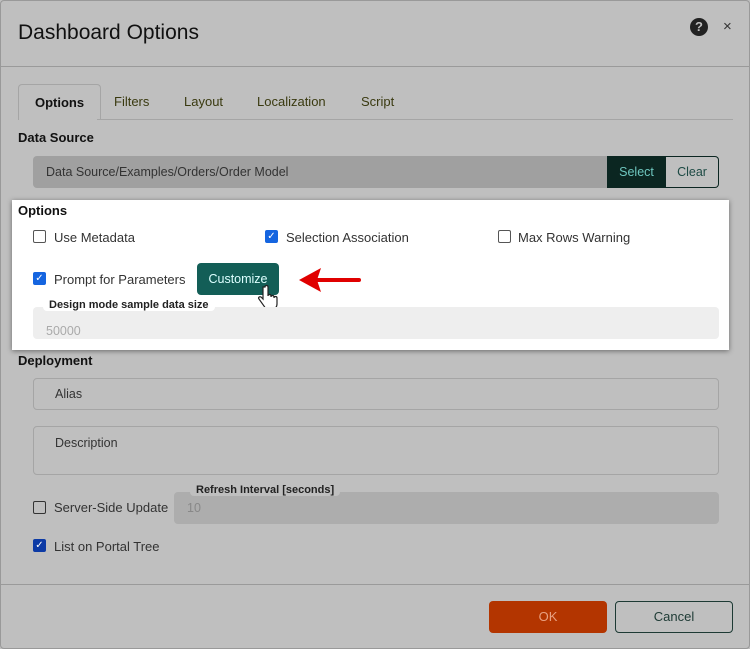 Image resolution: width=750 pixels, height=649 pixels. What do you see at coordinates (504, 236) in the screenshot?
I see `max-rows-warning-checkbox` at bounding box center [504, 236].